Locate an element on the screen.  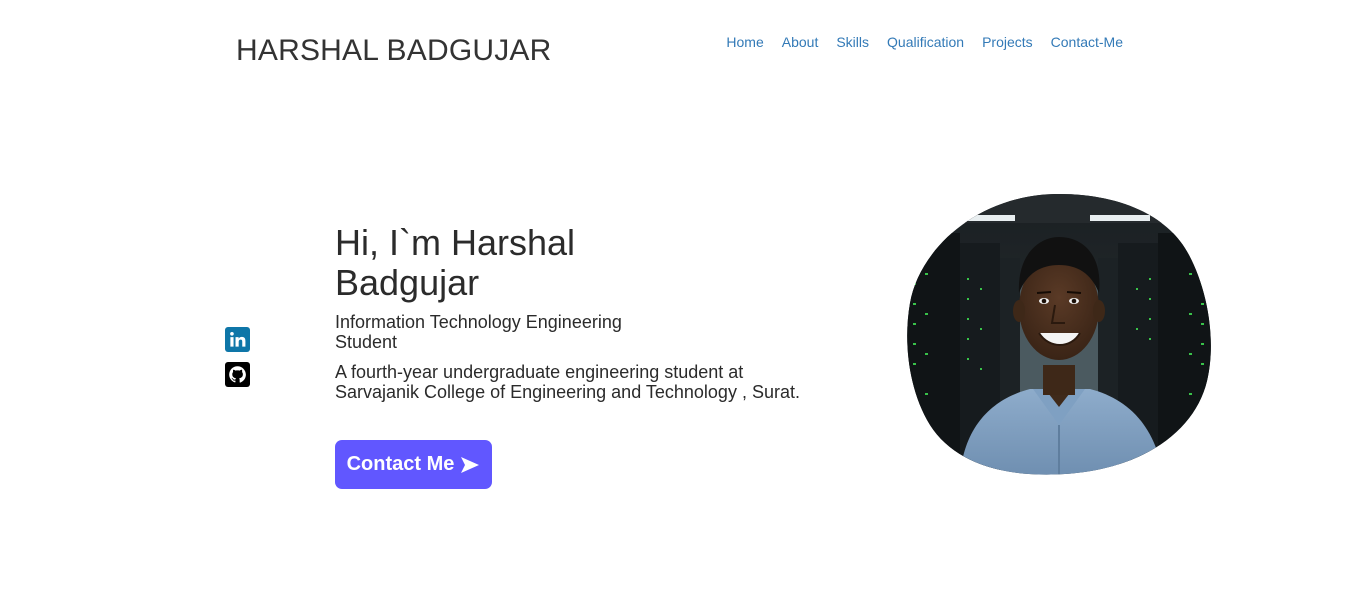
nav-link-qualification: Qualification is located at coordinates (925, 42).